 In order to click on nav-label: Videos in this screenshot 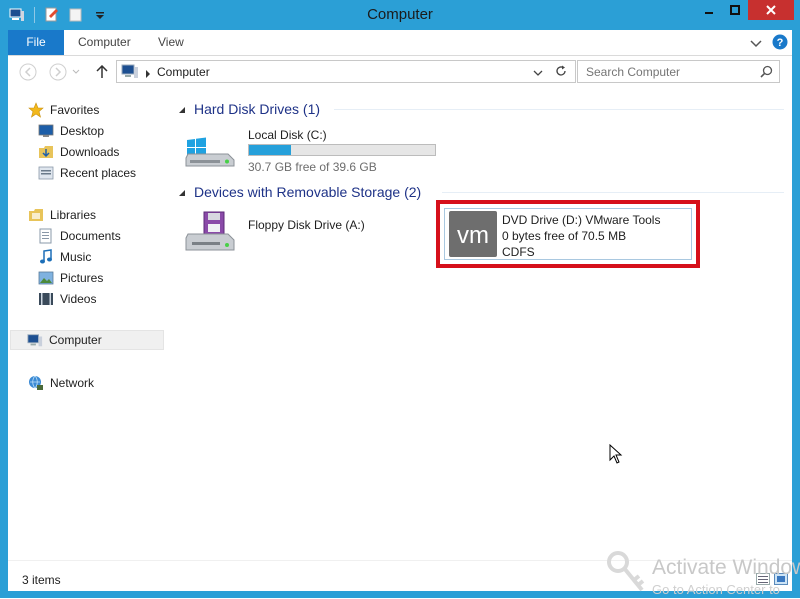, I will do `click(78, 299)`.